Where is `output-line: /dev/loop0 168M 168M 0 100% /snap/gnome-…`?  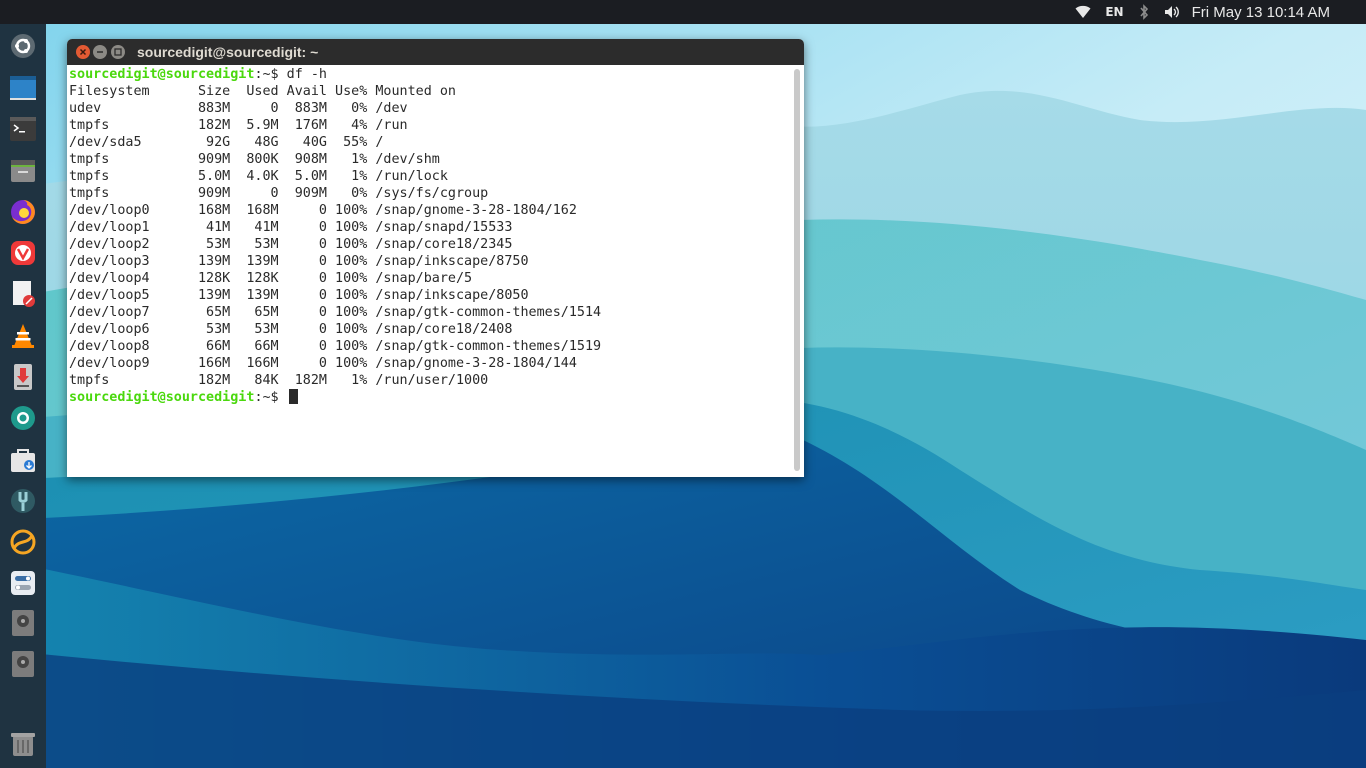
output-line: /dev/loop0 168M 168M 0 100% /snap/gnome-… is located at coordinates (323, 210).